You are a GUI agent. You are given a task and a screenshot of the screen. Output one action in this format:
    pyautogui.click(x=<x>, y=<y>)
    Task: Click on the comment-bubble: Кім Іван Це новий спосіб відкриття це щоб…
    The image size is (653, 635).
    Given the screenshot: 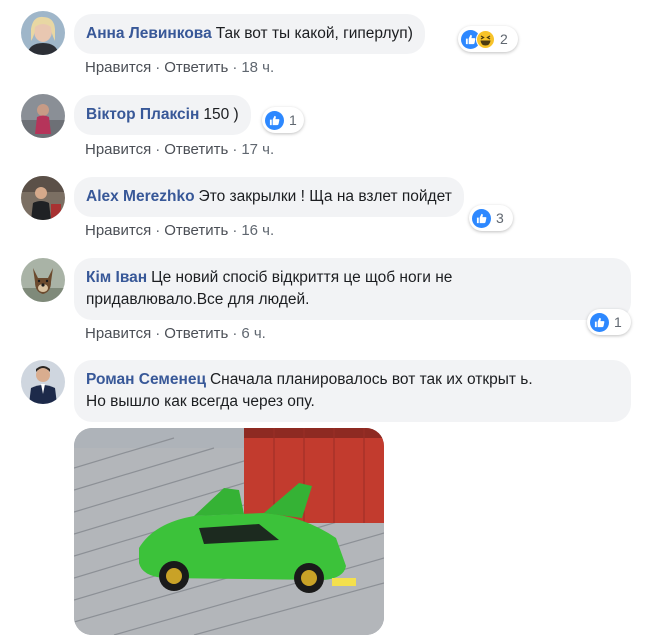 What is the action you would take?
    pyautogui.click(x=352, y=289)
    